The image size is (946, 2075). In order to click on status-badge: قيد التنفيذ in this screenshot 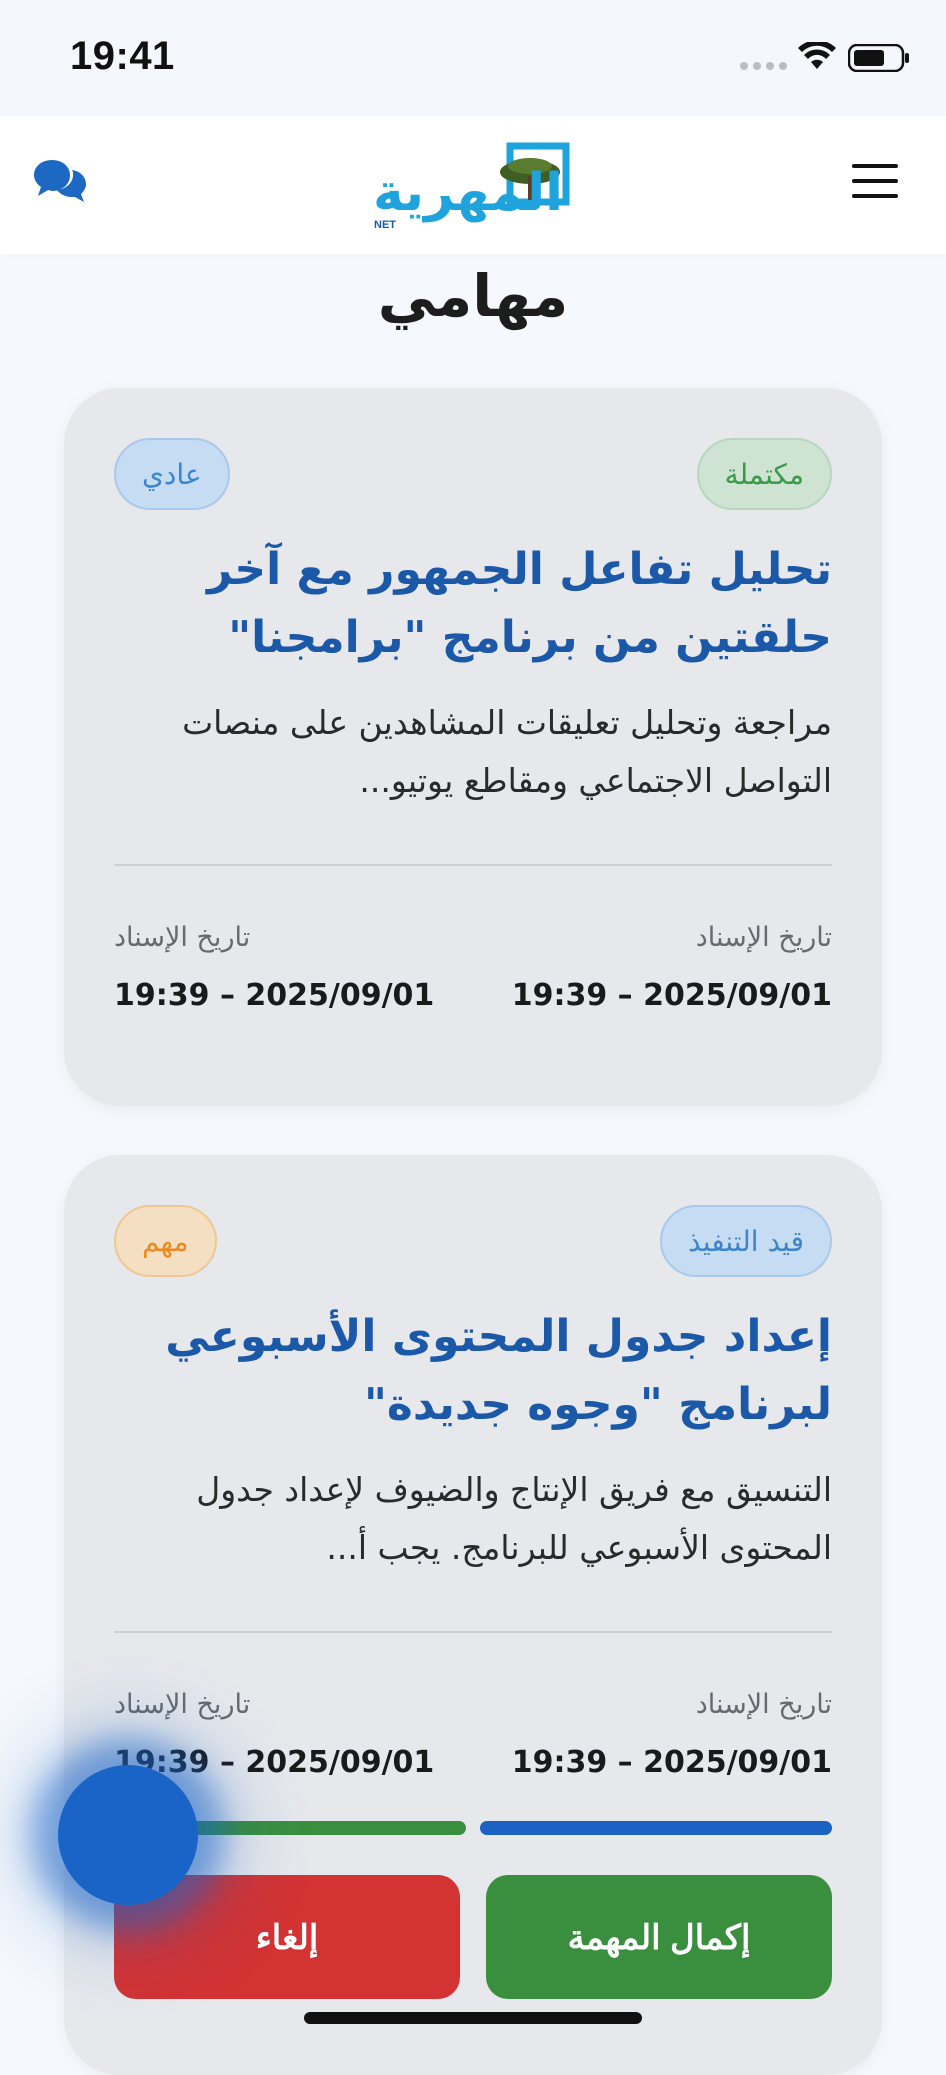, I will do `click(746, 1241)`.